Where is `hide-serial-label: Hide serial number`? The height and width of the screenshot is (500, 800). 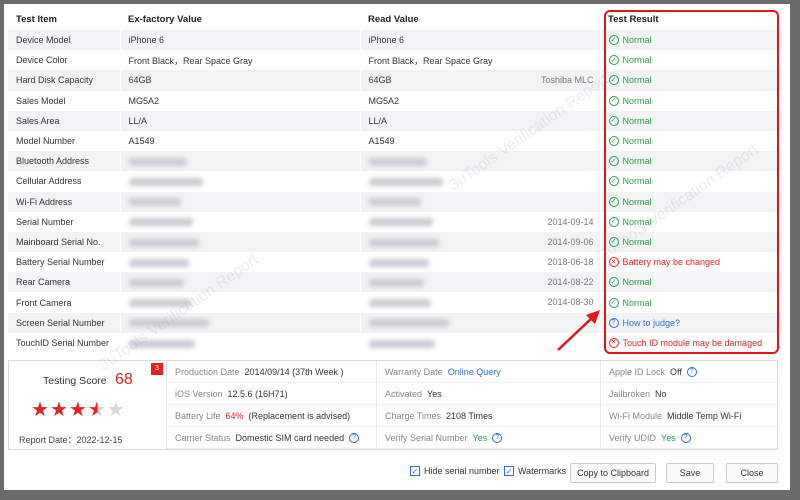
hide-serial-label: Hide serial number is located at coordinates (462, 471).